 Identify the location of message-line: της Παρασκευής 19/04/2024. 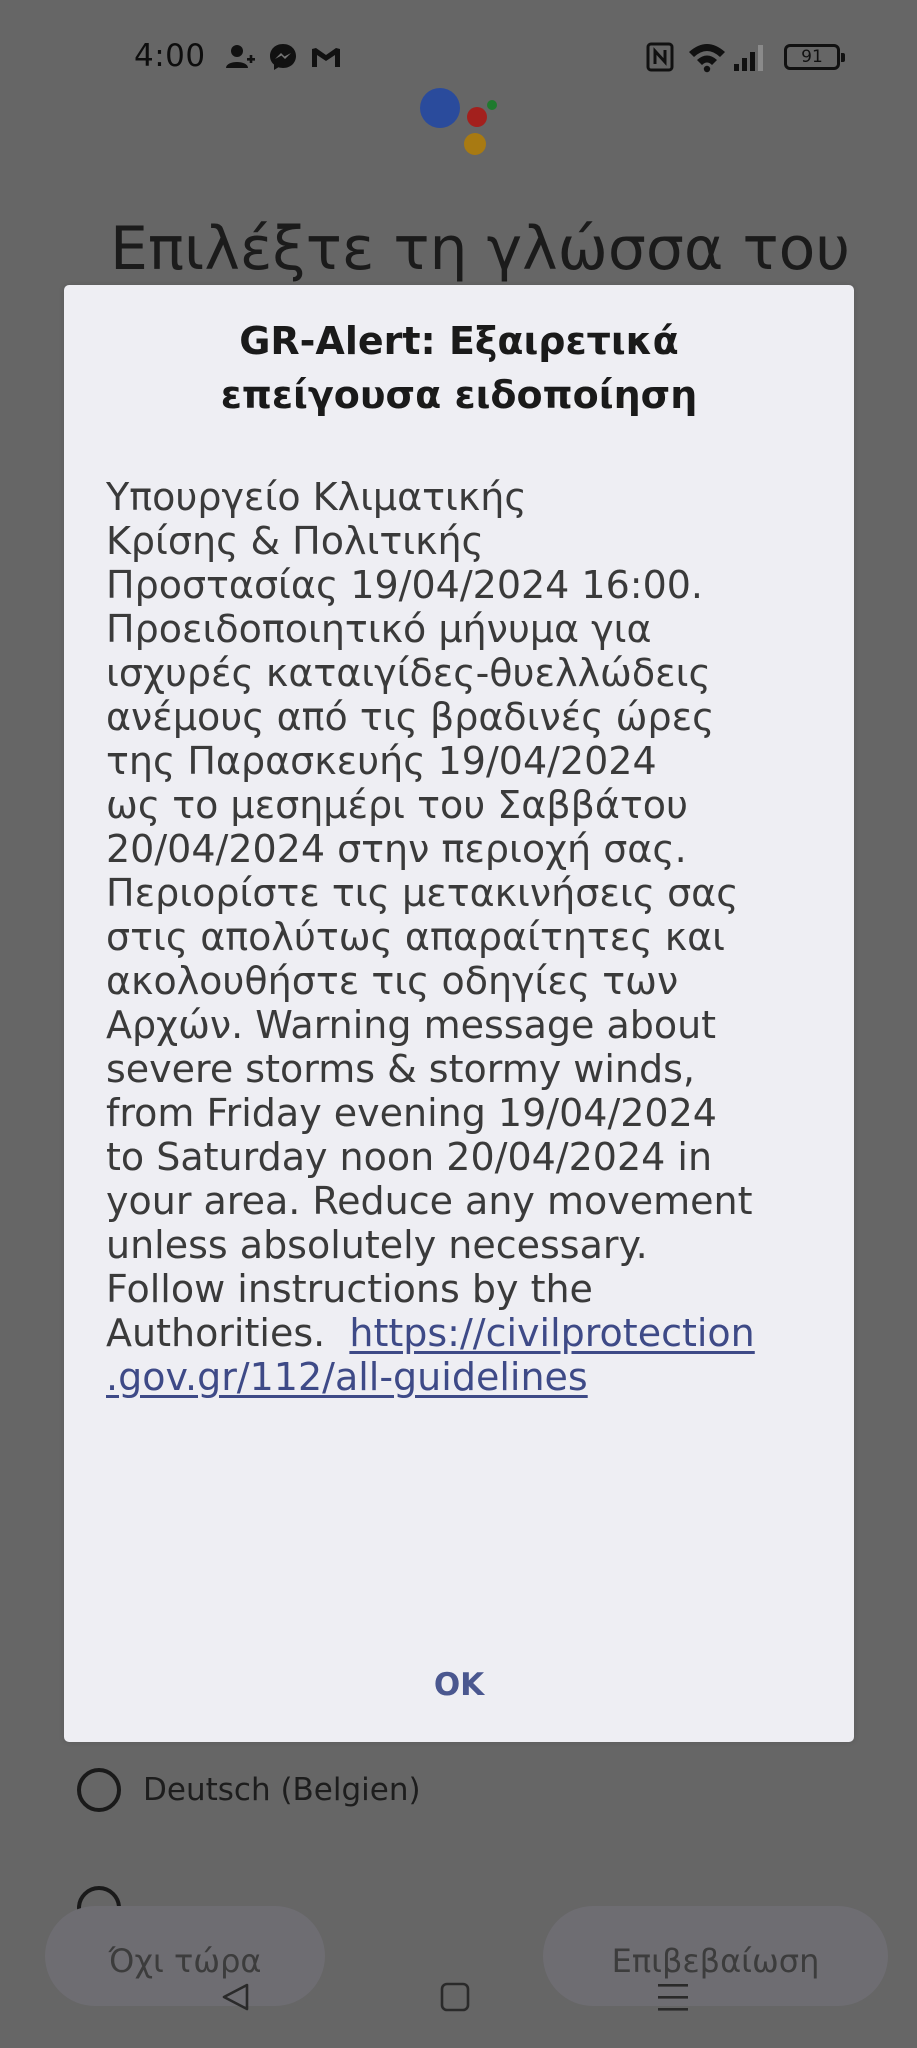
(381, 761).